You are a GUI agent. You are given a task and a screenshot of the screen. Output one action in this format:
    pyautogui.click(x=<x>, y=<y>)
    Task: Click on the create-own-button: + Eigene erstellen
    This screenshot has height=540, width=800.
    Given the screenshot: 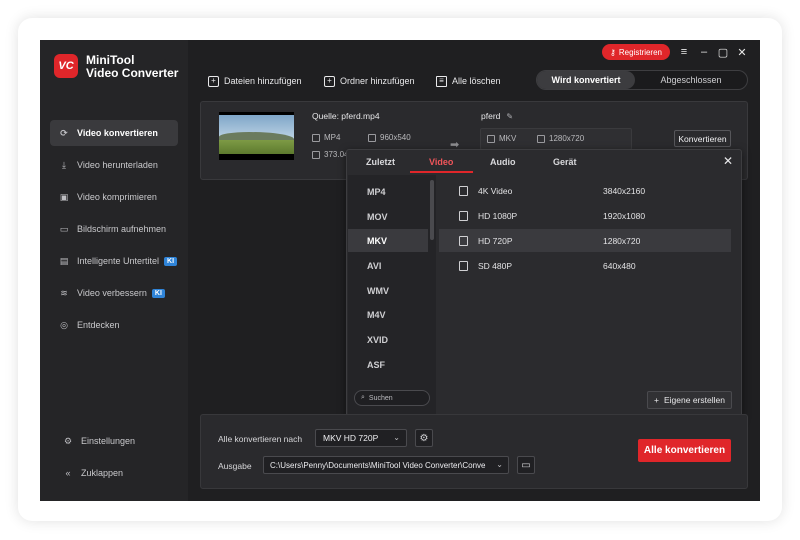 What is the action you would take?
    pyautogui.click(x=689, y=400)
    